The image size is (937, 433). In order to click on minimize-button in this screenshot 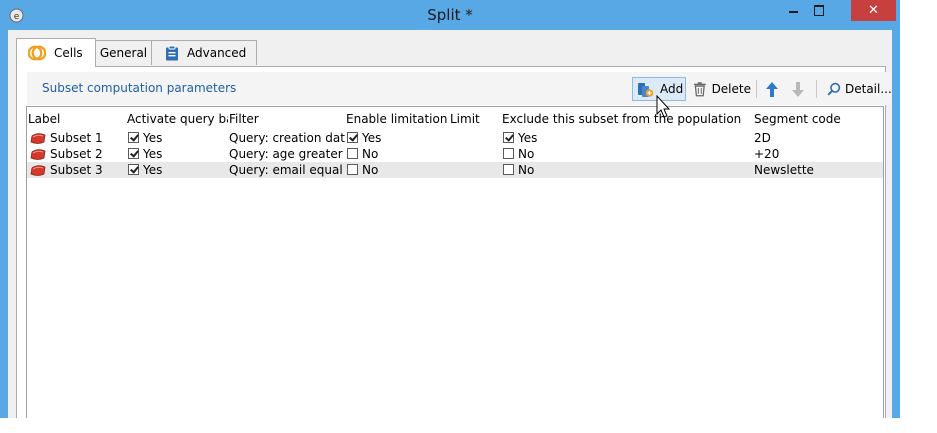, I will do `click(793, 10)`.